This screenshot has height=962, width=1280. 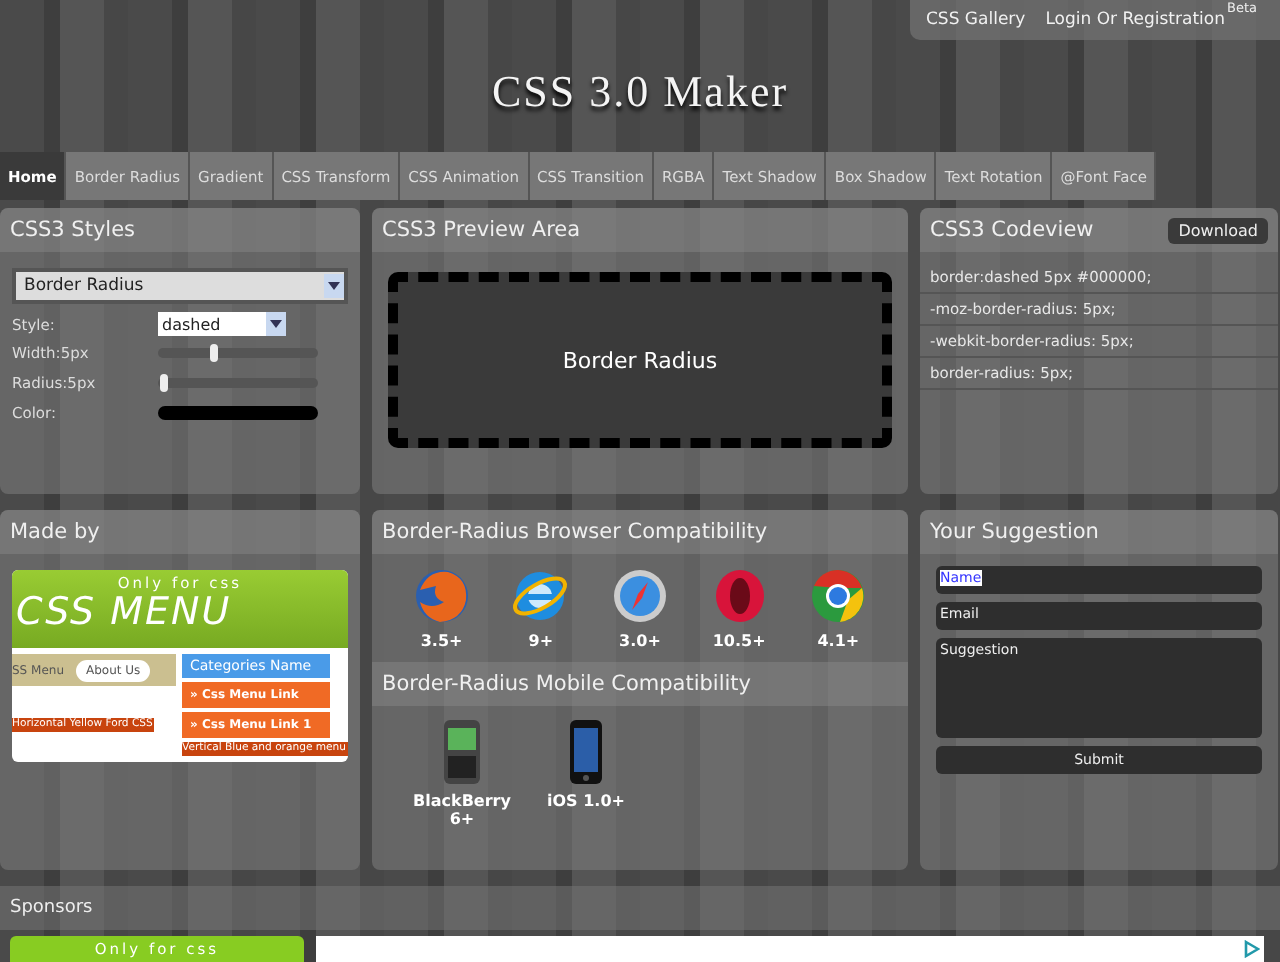 I want to click on version-label: 9+, so click(x=541, y=641).